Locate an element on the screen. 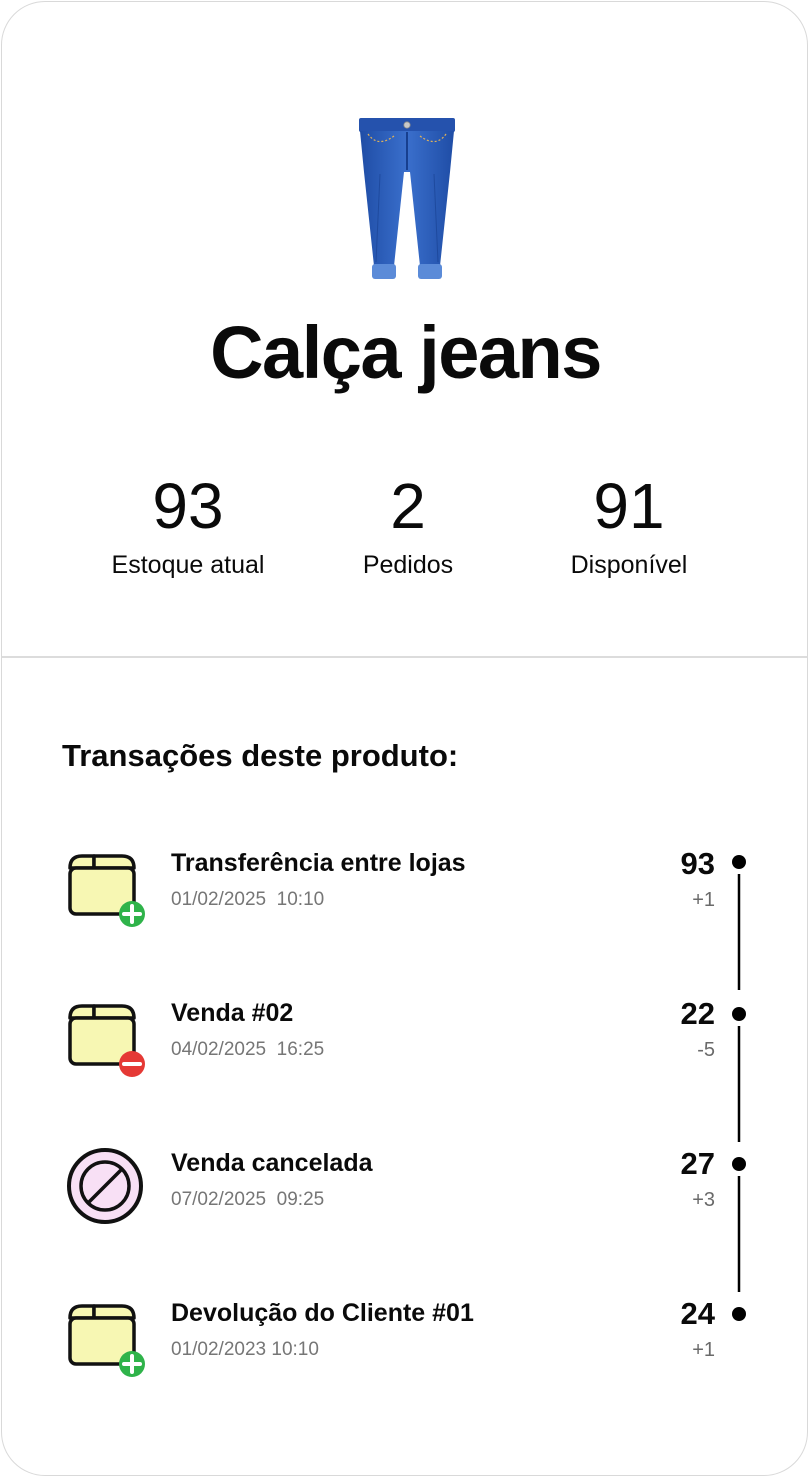 This screenshot has width=811, height=1479. transaction-title: Venda #02 is located at coordinates (232, 1013).